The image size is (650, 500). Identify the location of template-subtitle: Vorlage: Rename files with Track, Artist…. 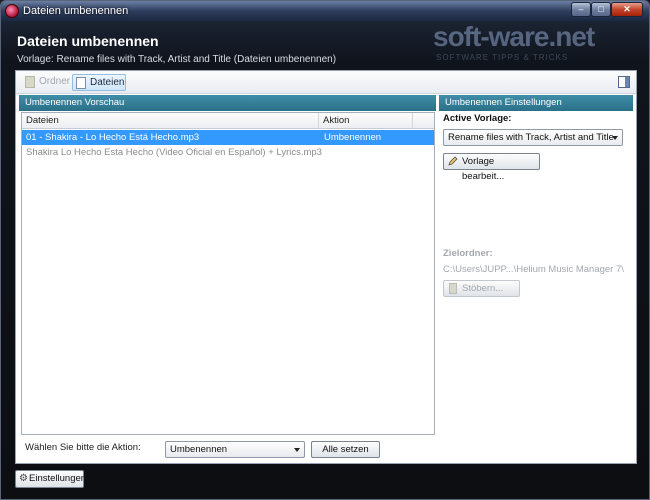
(177, 59).